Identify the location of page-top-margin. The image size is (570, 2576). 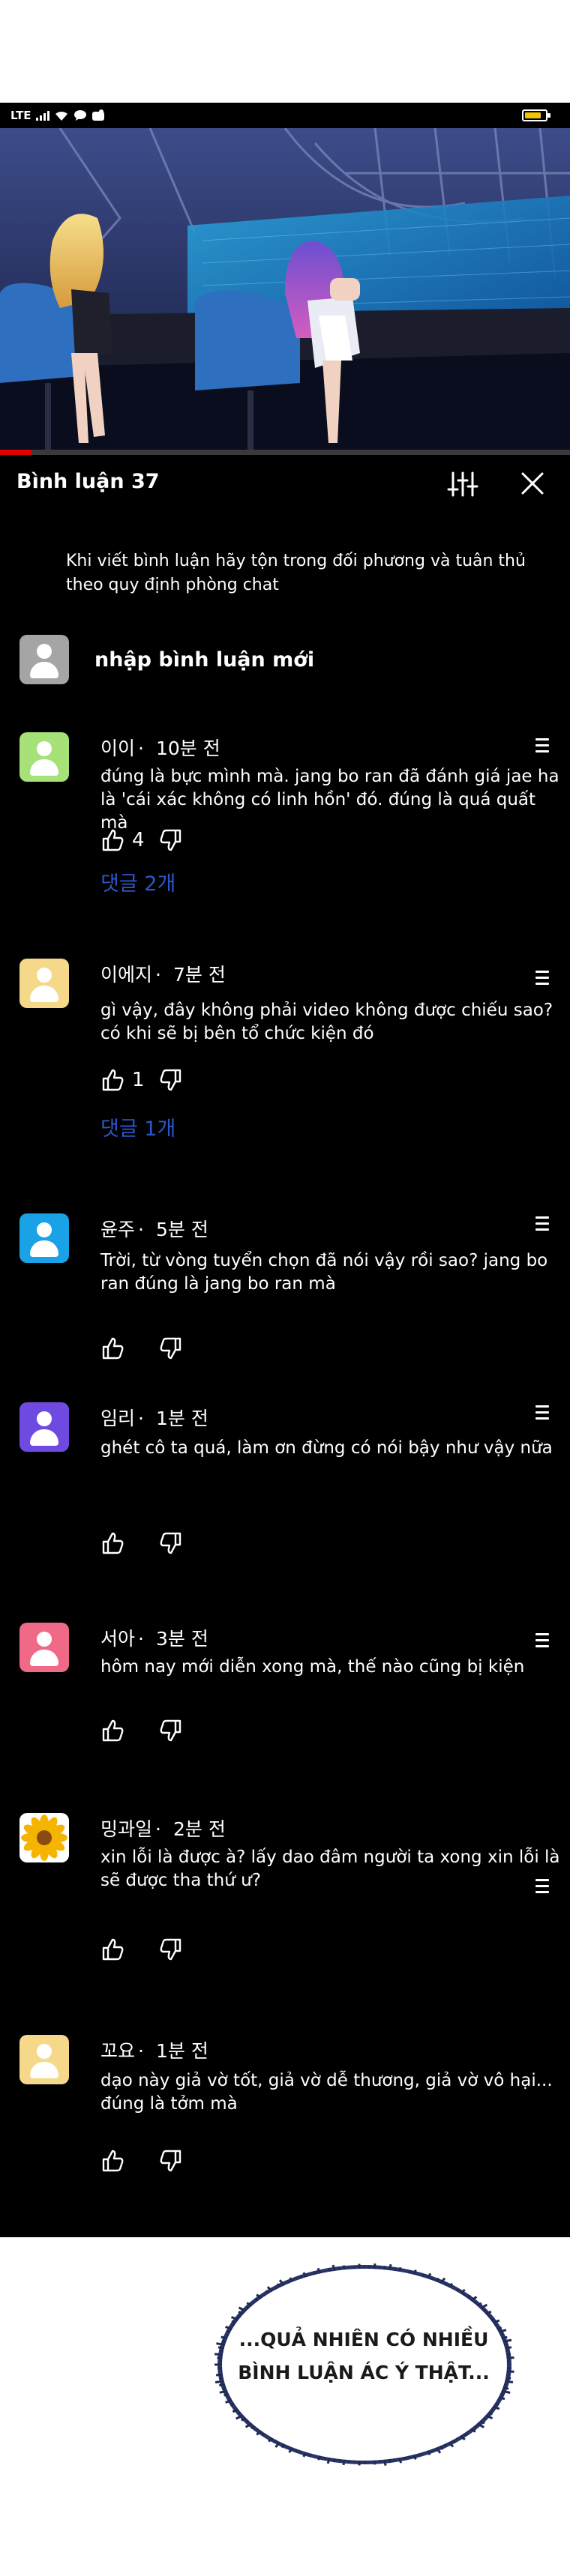
(285, 52).